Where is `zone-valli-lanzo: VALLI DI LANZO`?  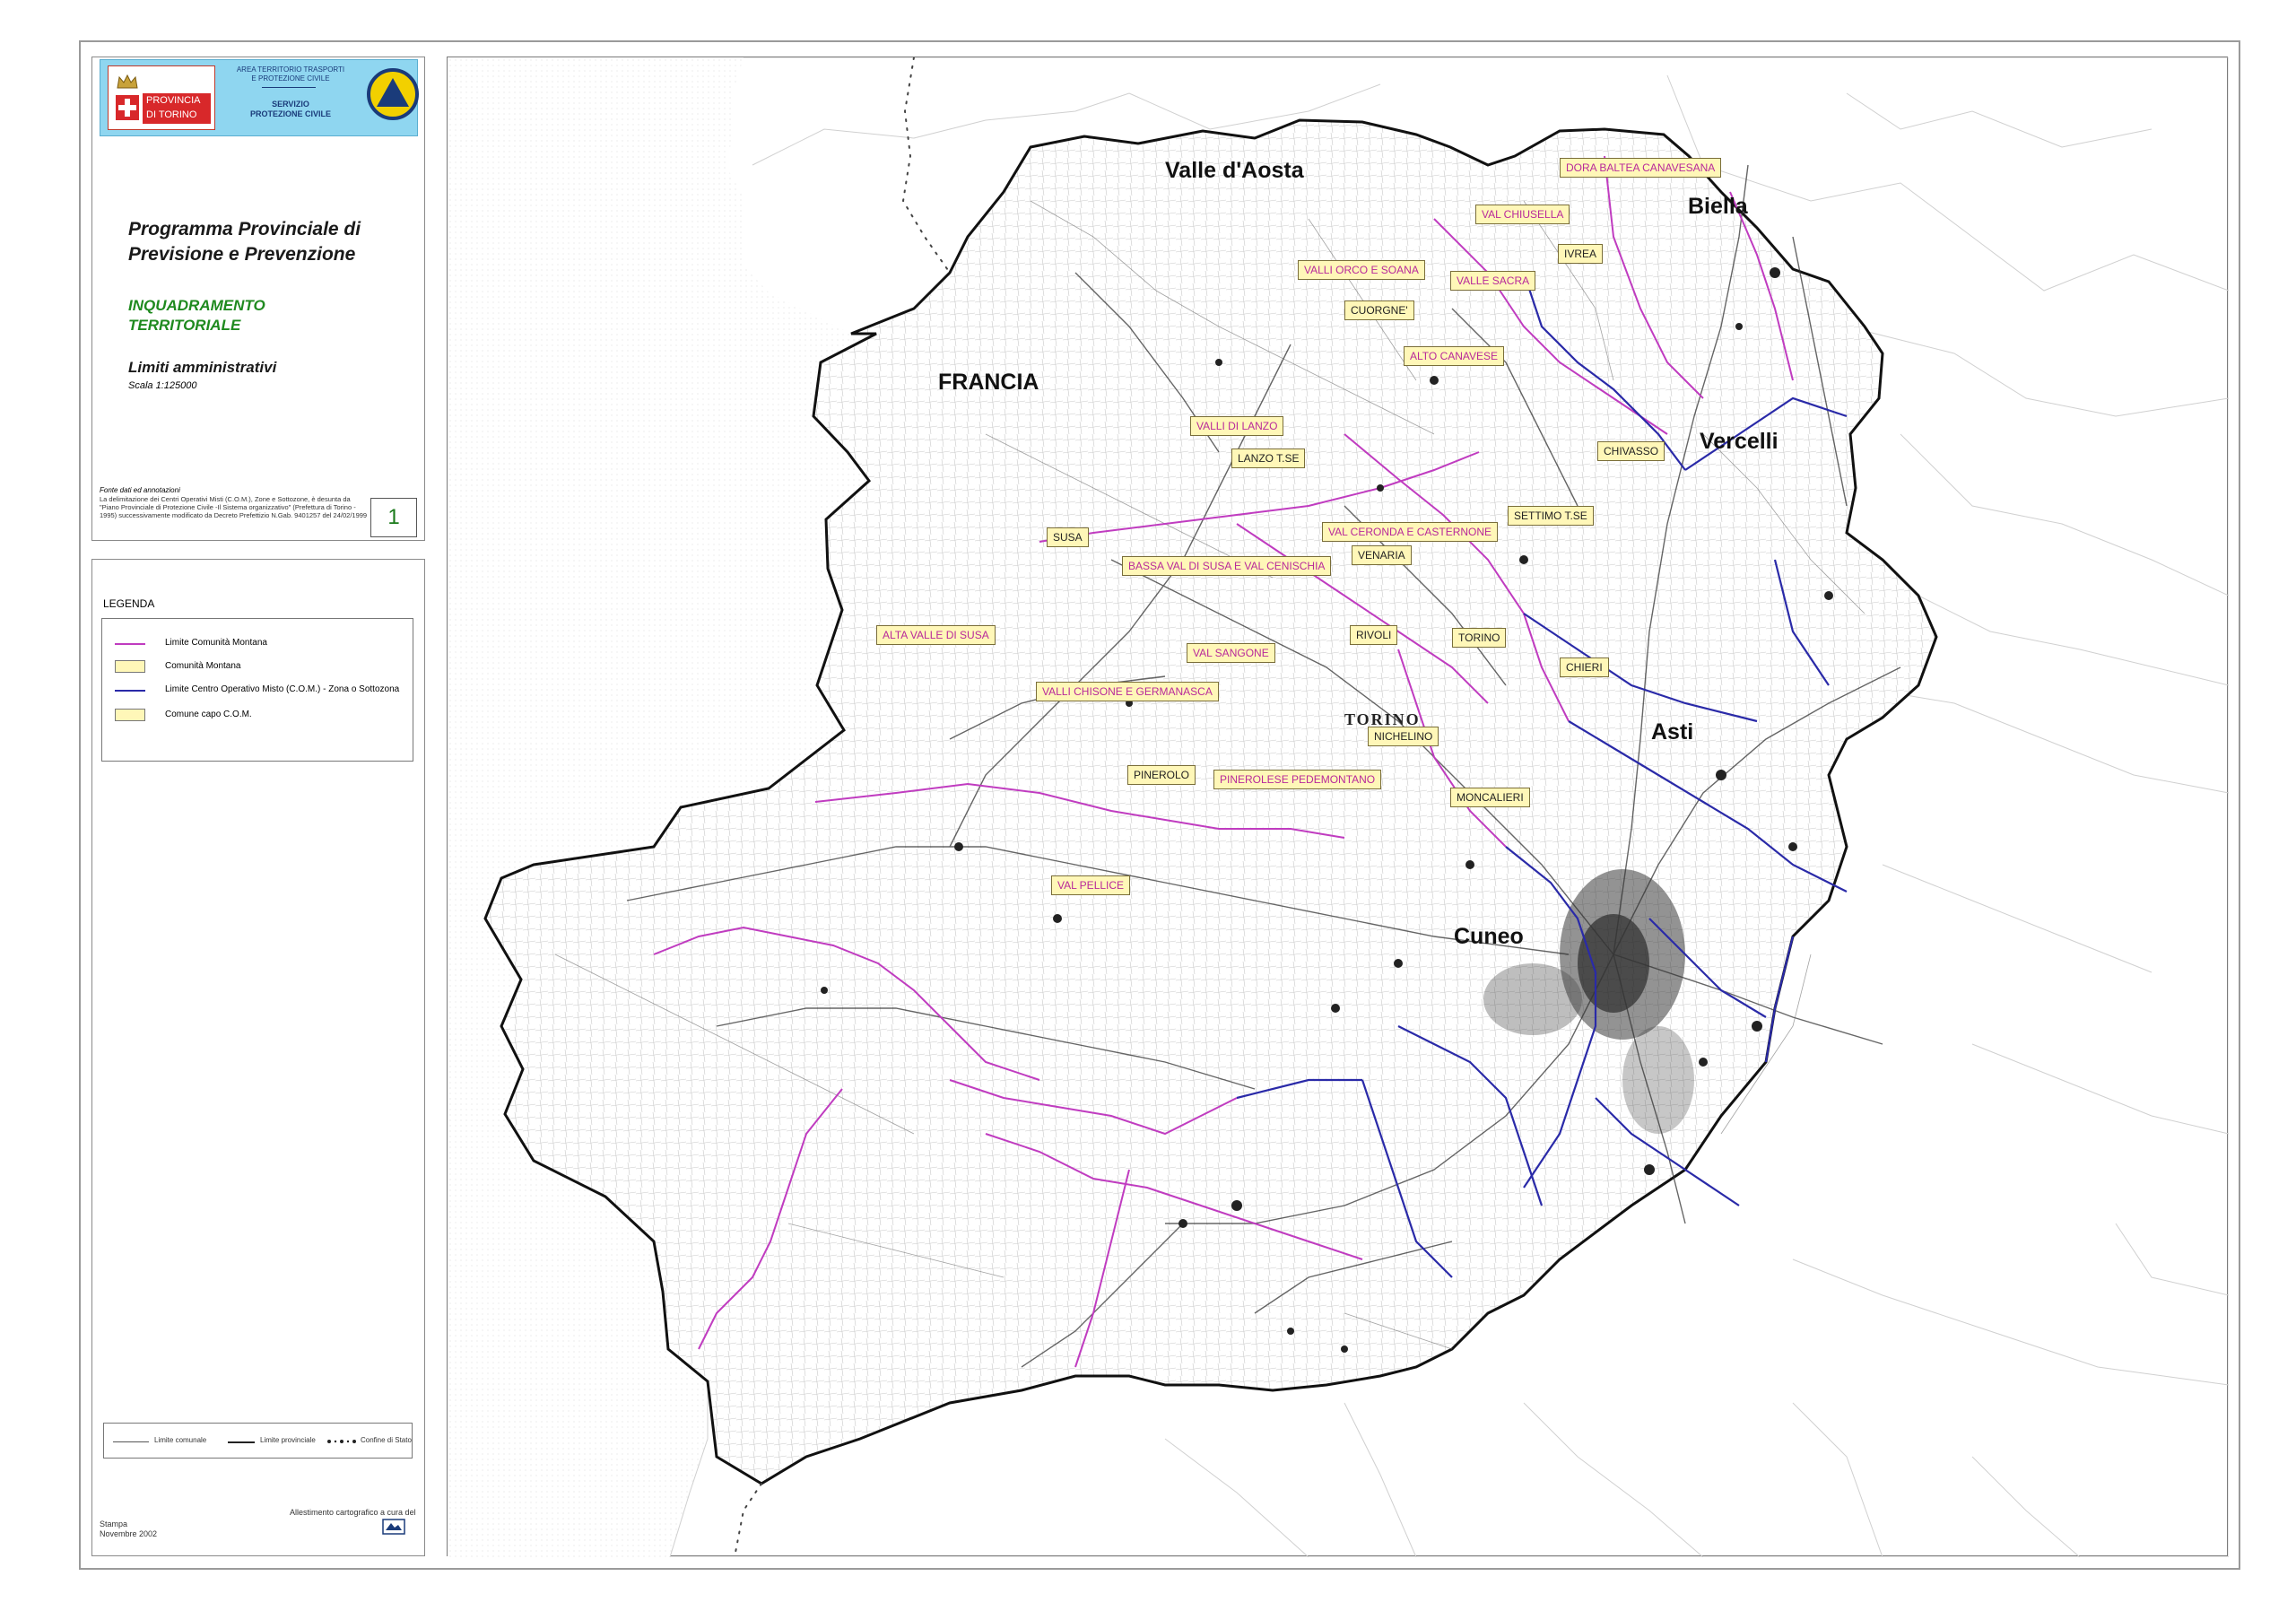
zone-valli-lanzo: VALLI DI LANZO is located at coordinates (1237, 426).